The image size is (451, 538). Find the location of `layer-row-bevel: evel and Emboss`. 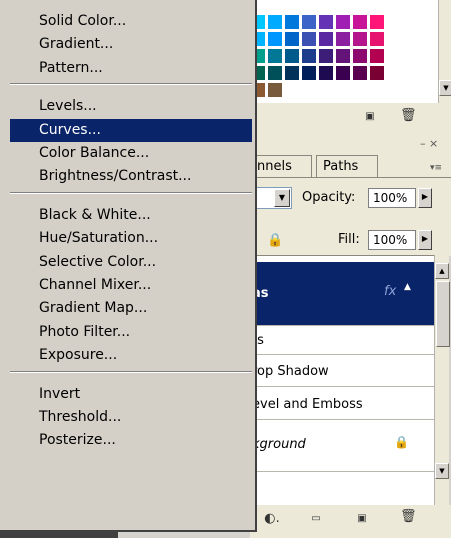

layer-row-bevel: evel and Emboss is located at coordinates (342, 405).